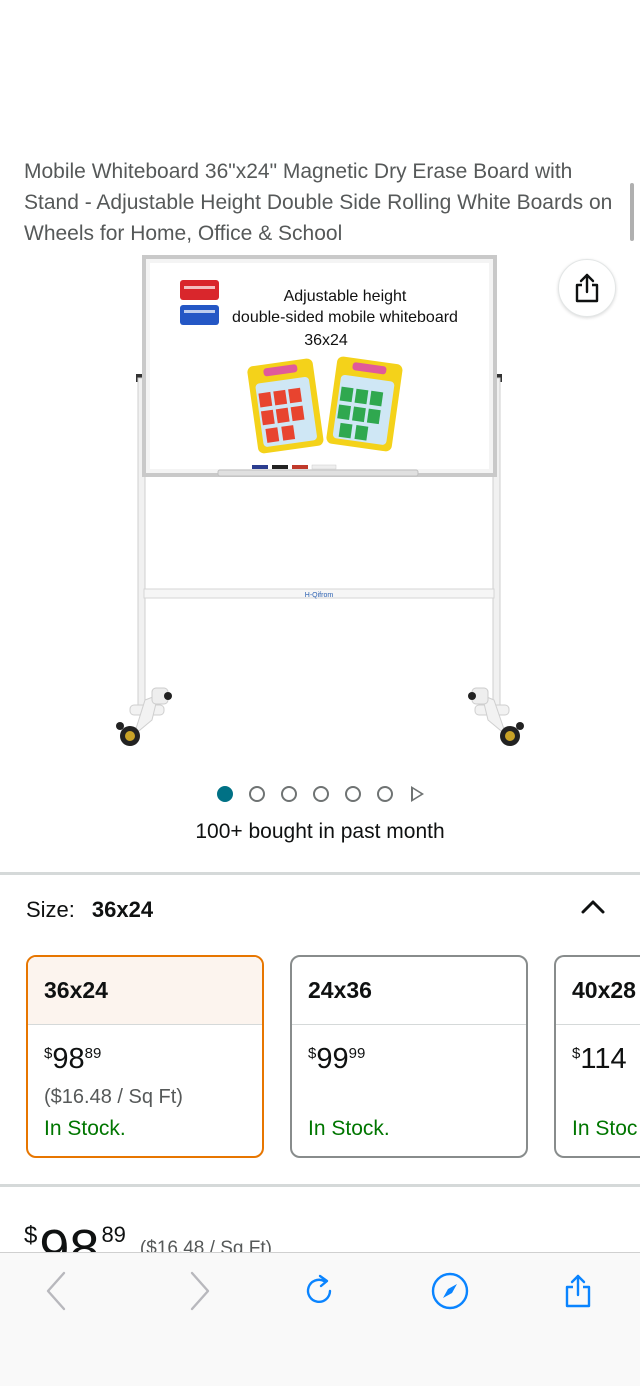  Describe the element at coordinates (417, 794) in the screenshot. I see `video-play-icon` at that location.